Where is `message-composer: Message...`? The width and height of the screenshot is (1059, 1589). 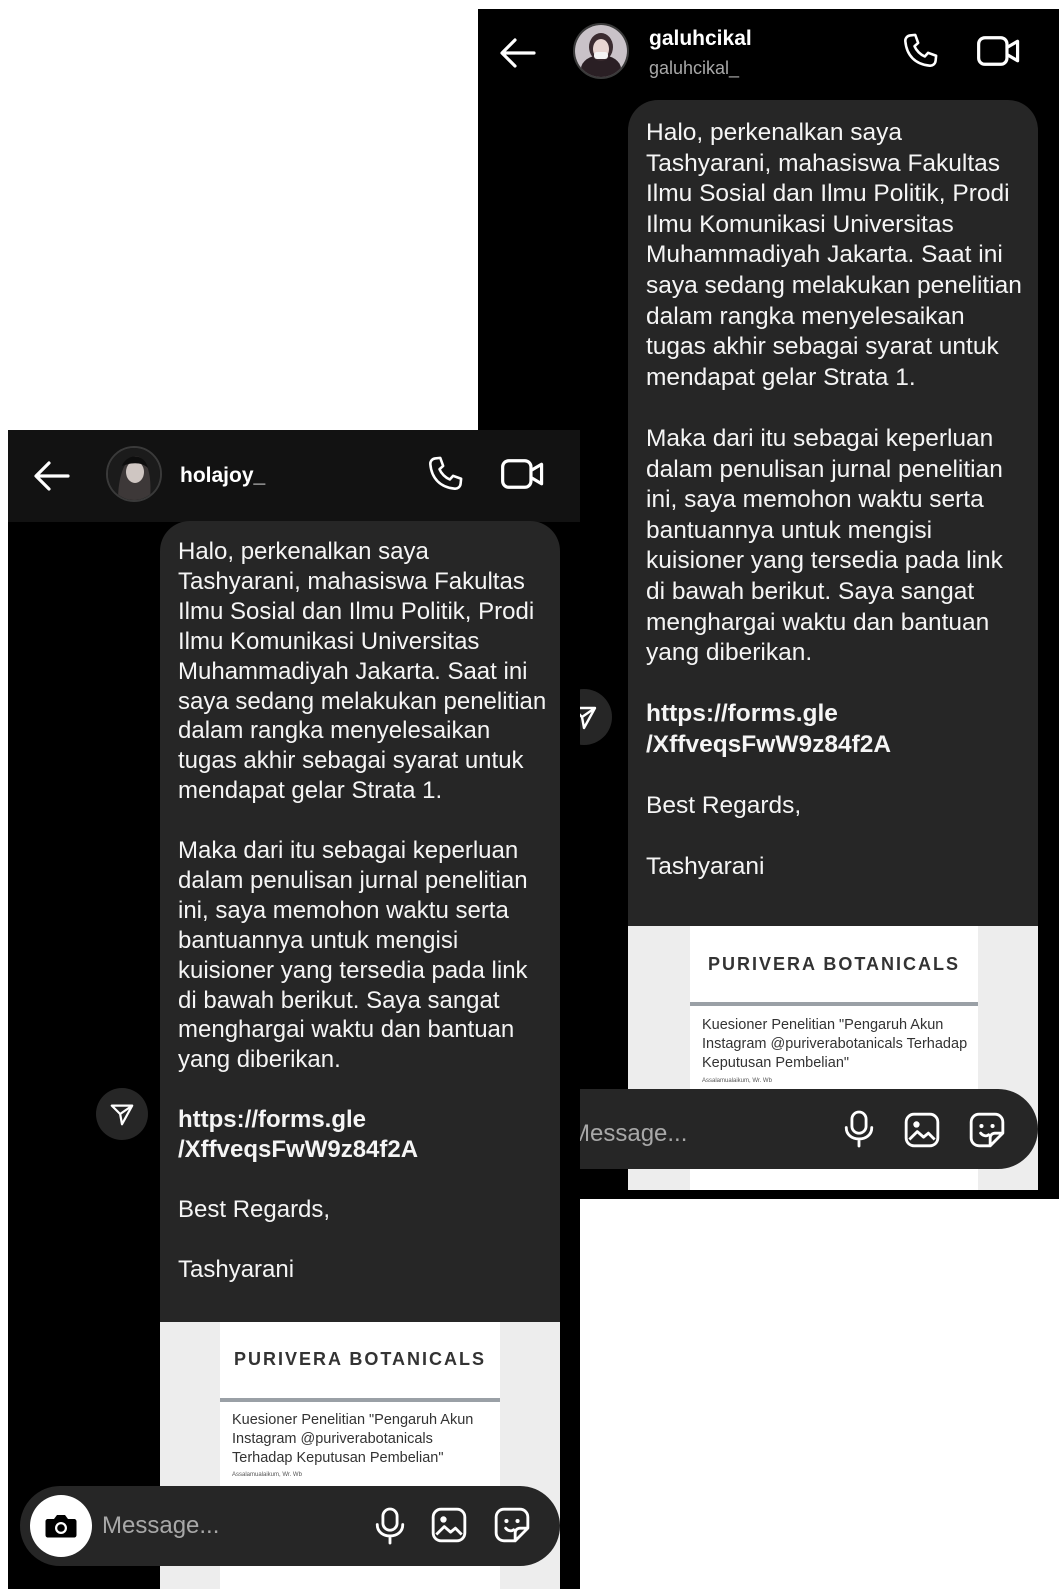
message-composer: Message... is located at coordinates (290, 1526).